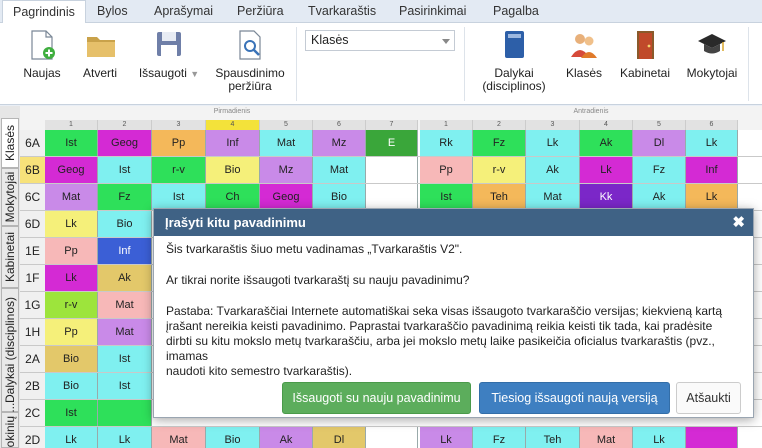 The image size is (762, 448). What do you see at coordinates (32, 305) in the screenshot?
I see `class-row-label: 1G` at bounding box center [32, 305].